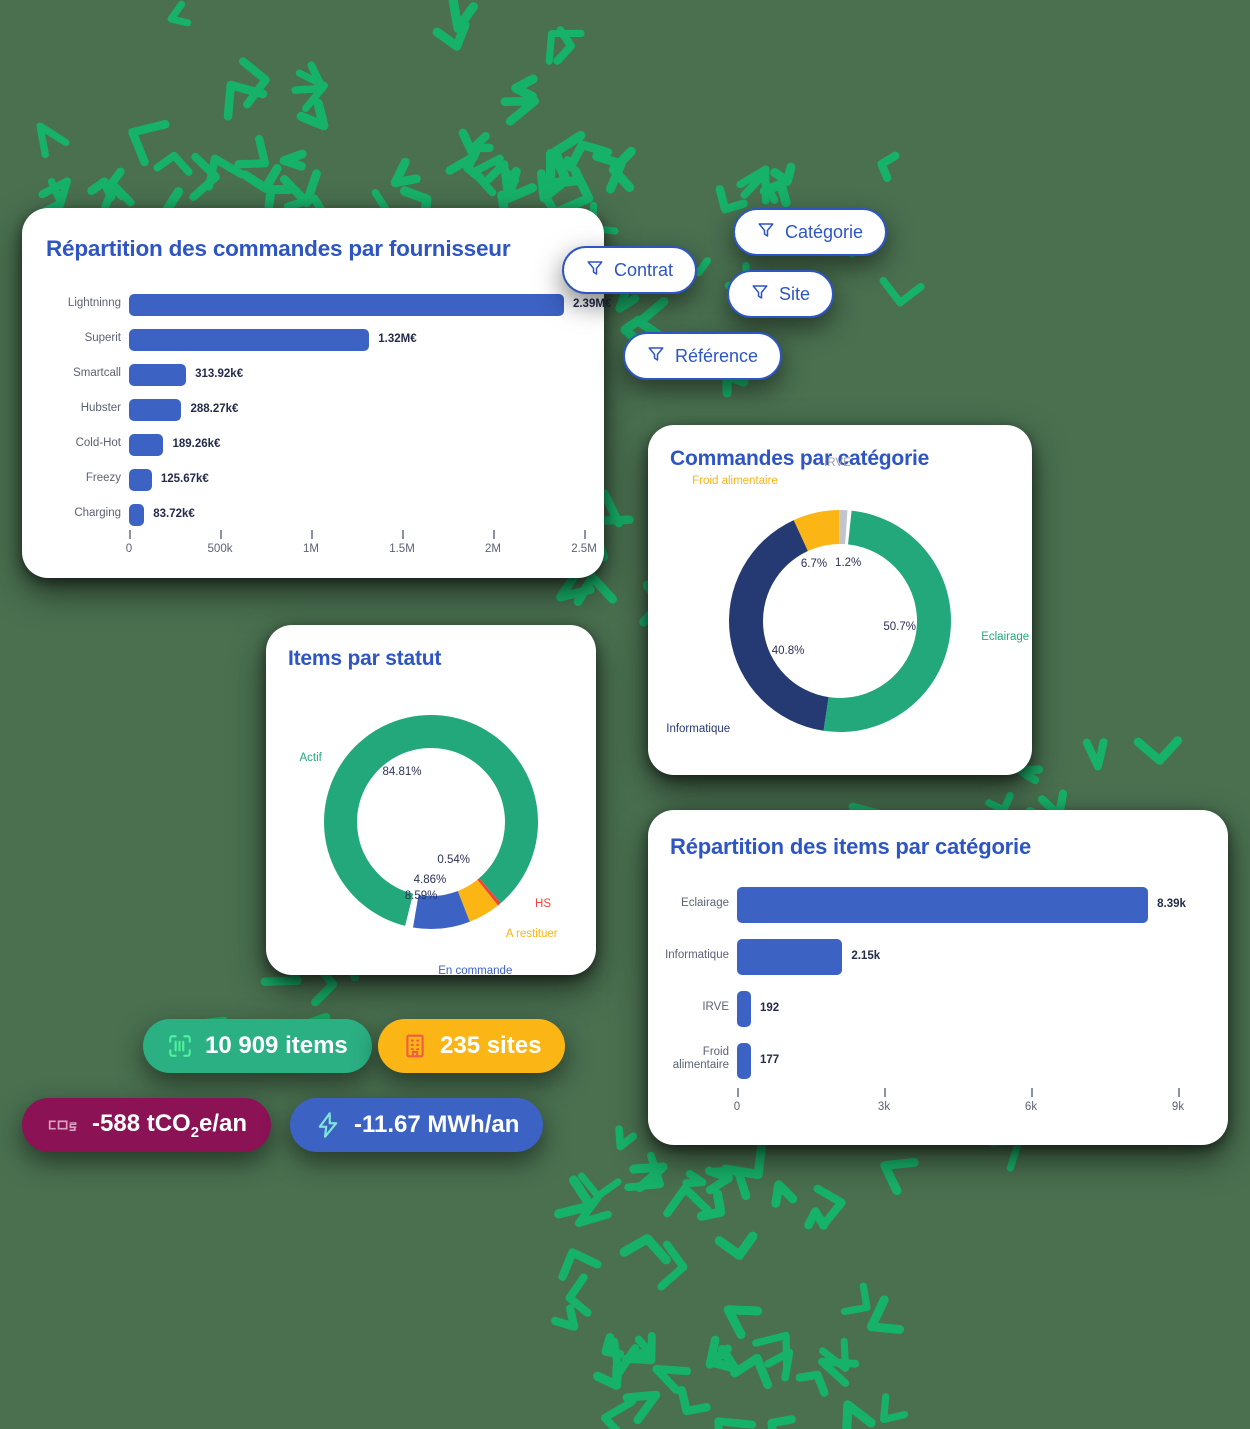 Image resolution: width=1250 pixels, height=1429 pixels. Describe the element at coordinates (421, 895) in the screenshot. I see `donut-percent-label: 8.59%` at that location.